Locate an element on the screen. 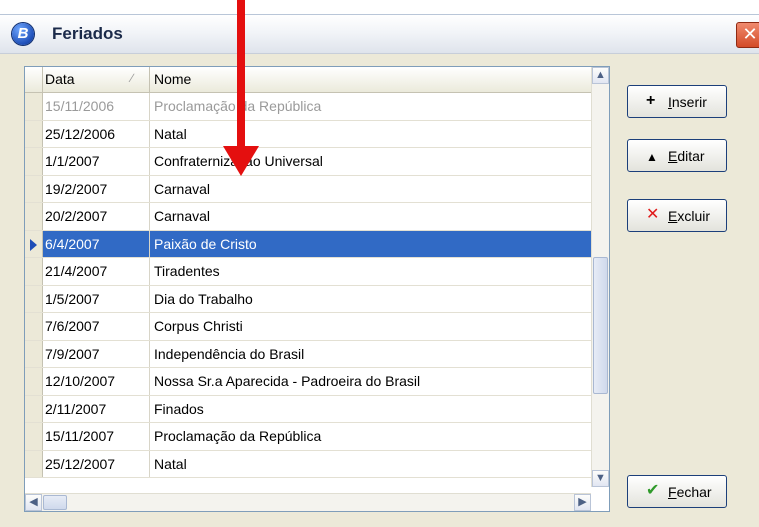  table-row: 2/11/2007 Finados is located at coordinates (308, 409).